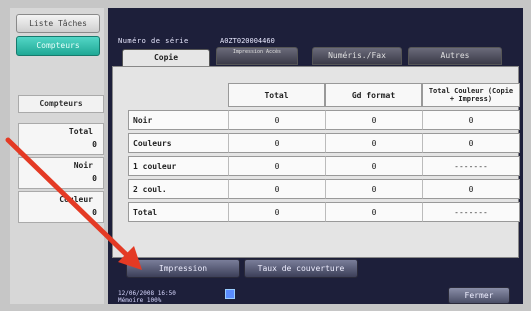 The image size is (531, 311). What do you see at coordinates (73, 203) in the screenshot?
I see `annotation-arrow-icon` at bounding box center [73, 203].